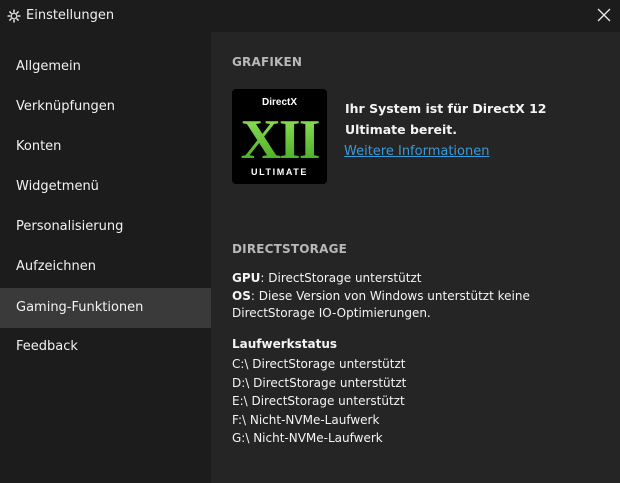  I want to click on list-item: C:\ DirectStorage unterstützt, so click(319, 364).